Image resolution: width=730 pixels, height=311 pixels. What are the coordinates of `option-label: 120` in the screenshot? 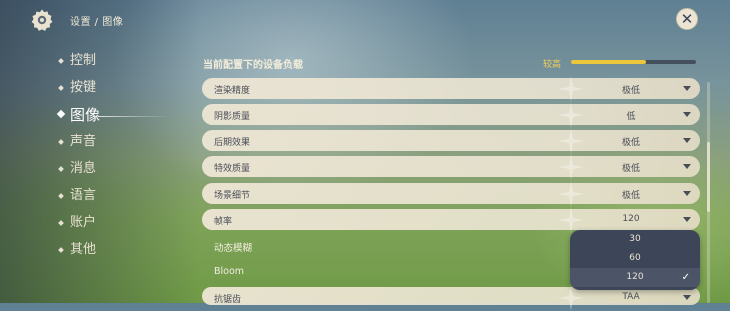 It's located at (635, 277).